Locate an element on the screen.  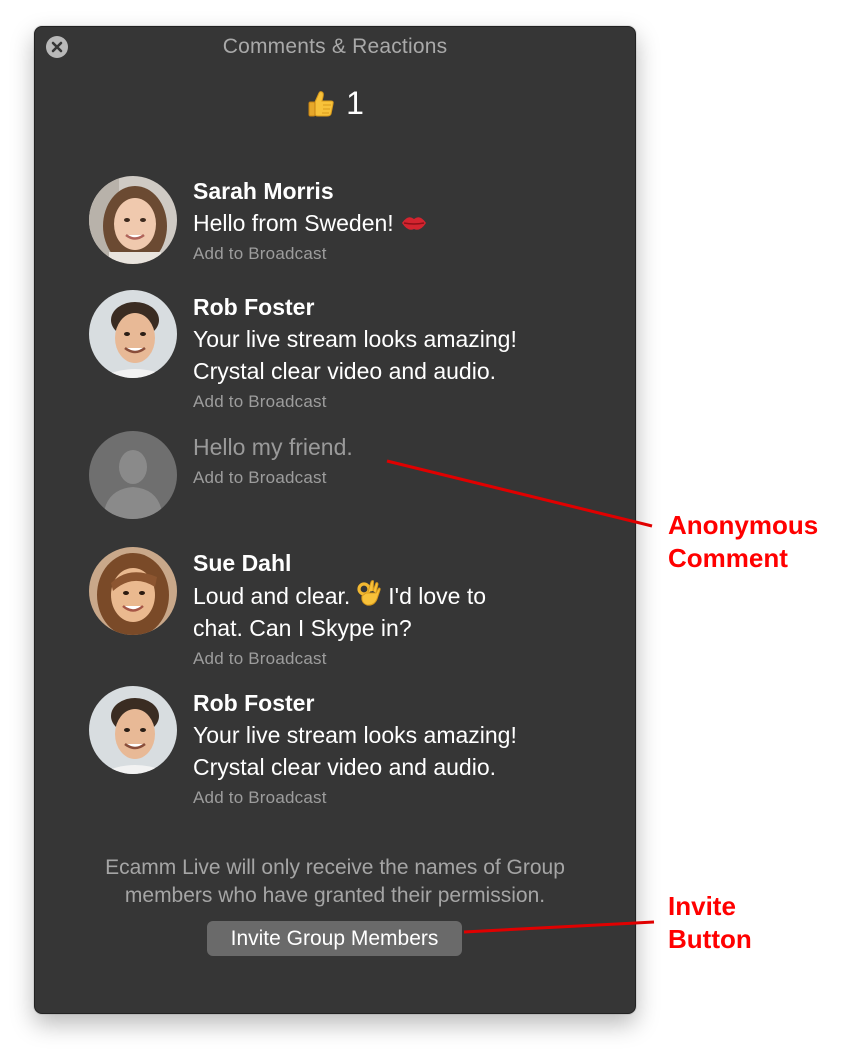
reaction-count: 1 is located at coordinates (355, 103).